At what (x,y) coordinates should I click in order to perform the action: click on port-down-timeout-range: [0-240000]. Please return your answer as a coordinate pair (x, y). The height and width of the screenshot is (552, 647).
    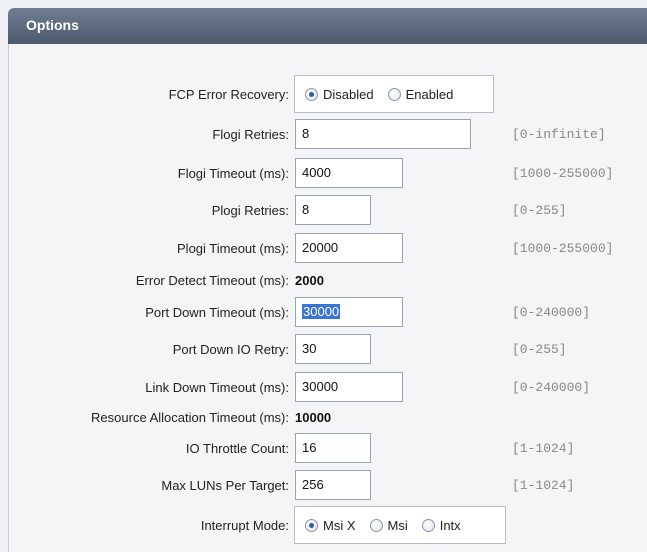
    Looking at the image, I should click on (551, 312).